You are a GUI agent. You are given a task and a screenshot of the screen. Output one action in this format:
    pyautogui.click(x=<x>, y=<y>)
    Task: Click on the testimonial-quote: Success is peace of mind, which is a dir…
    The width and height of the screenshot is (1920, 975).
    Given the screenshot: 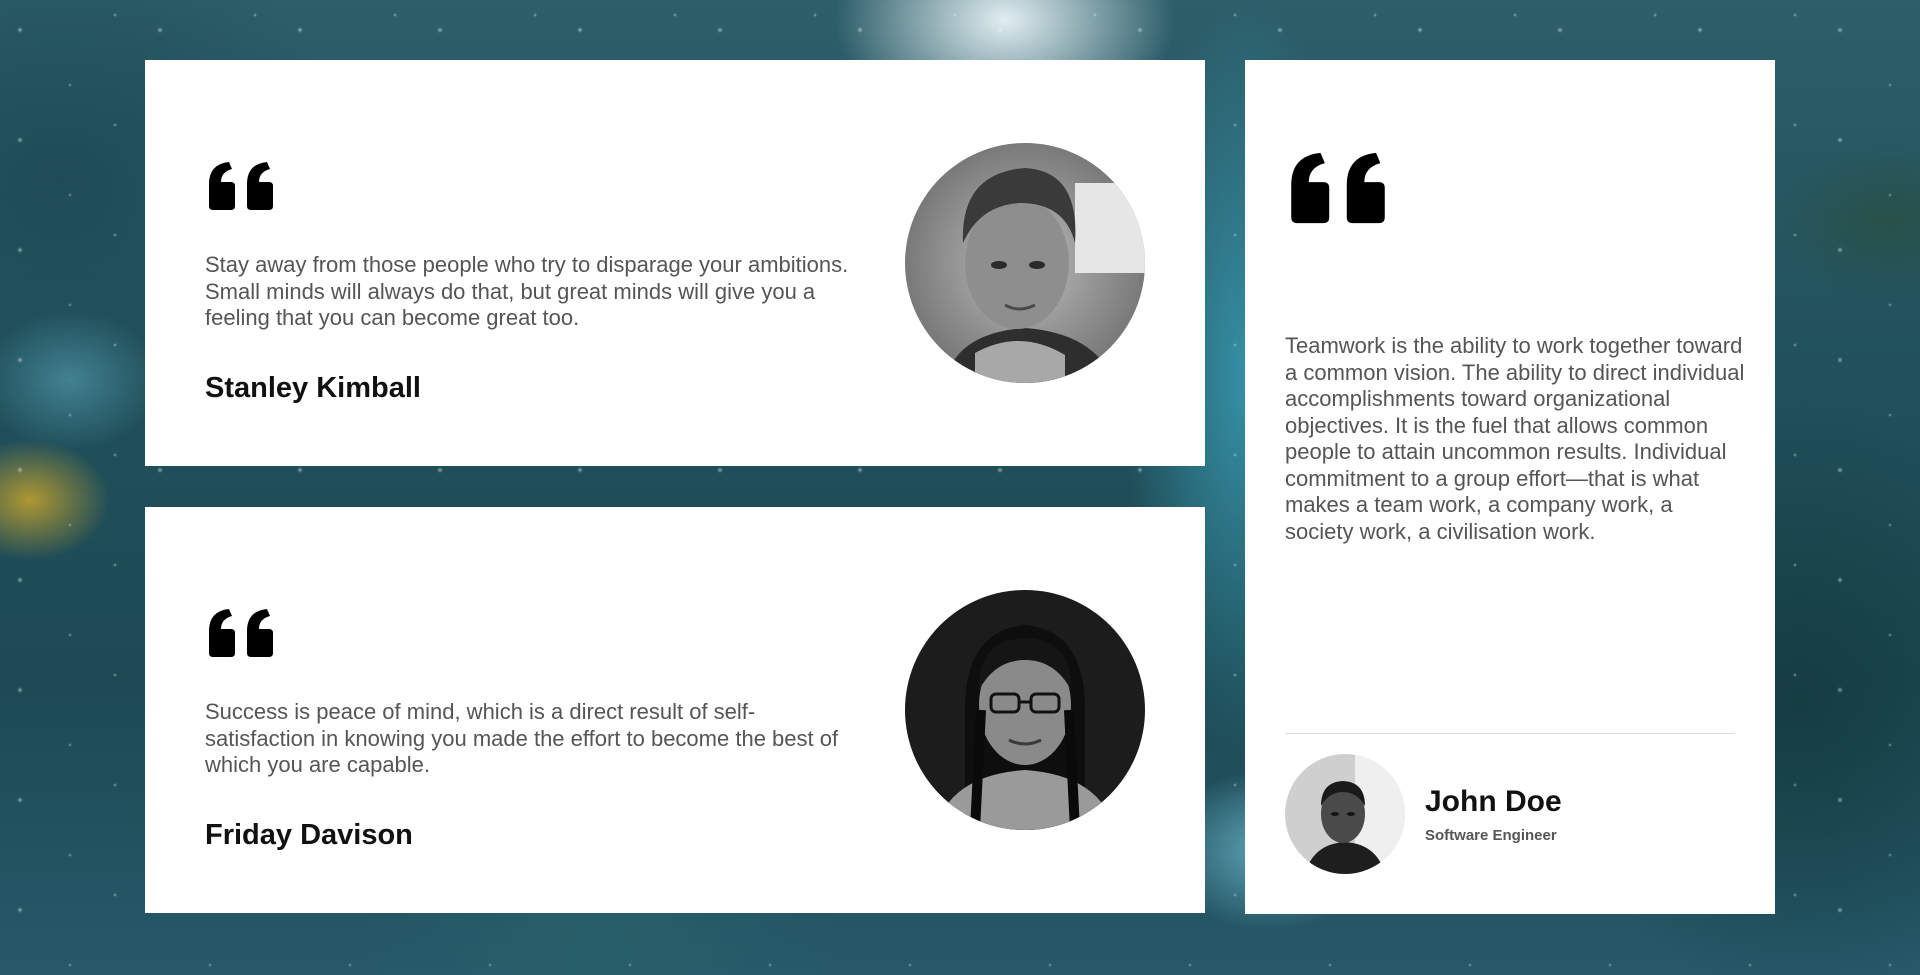 What is the action you would take?
    pyautogui.click(x=522, y=738)
    